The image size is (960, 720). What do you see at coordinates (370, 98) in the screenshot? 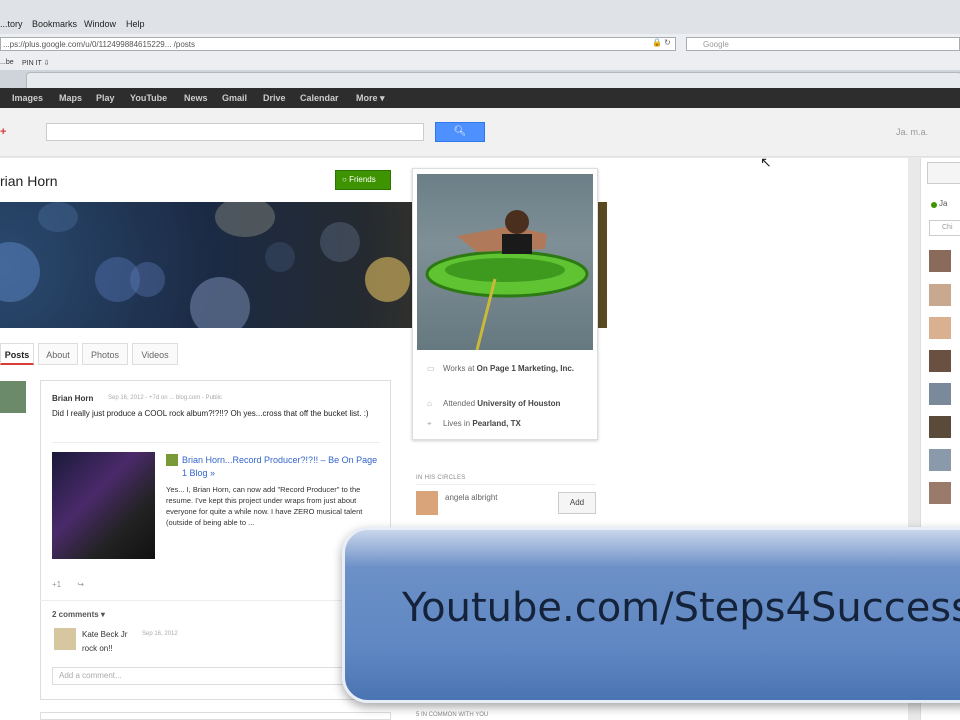
I see `gbar-more: More ▾` at bounding box center [370, 98].